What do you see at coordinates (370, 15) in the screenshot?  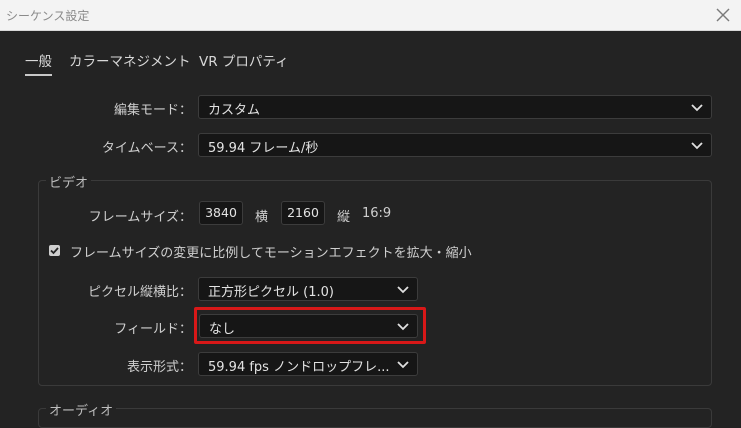 I see `title-bar: シーケンス設定` at bounding box center [370, 15].